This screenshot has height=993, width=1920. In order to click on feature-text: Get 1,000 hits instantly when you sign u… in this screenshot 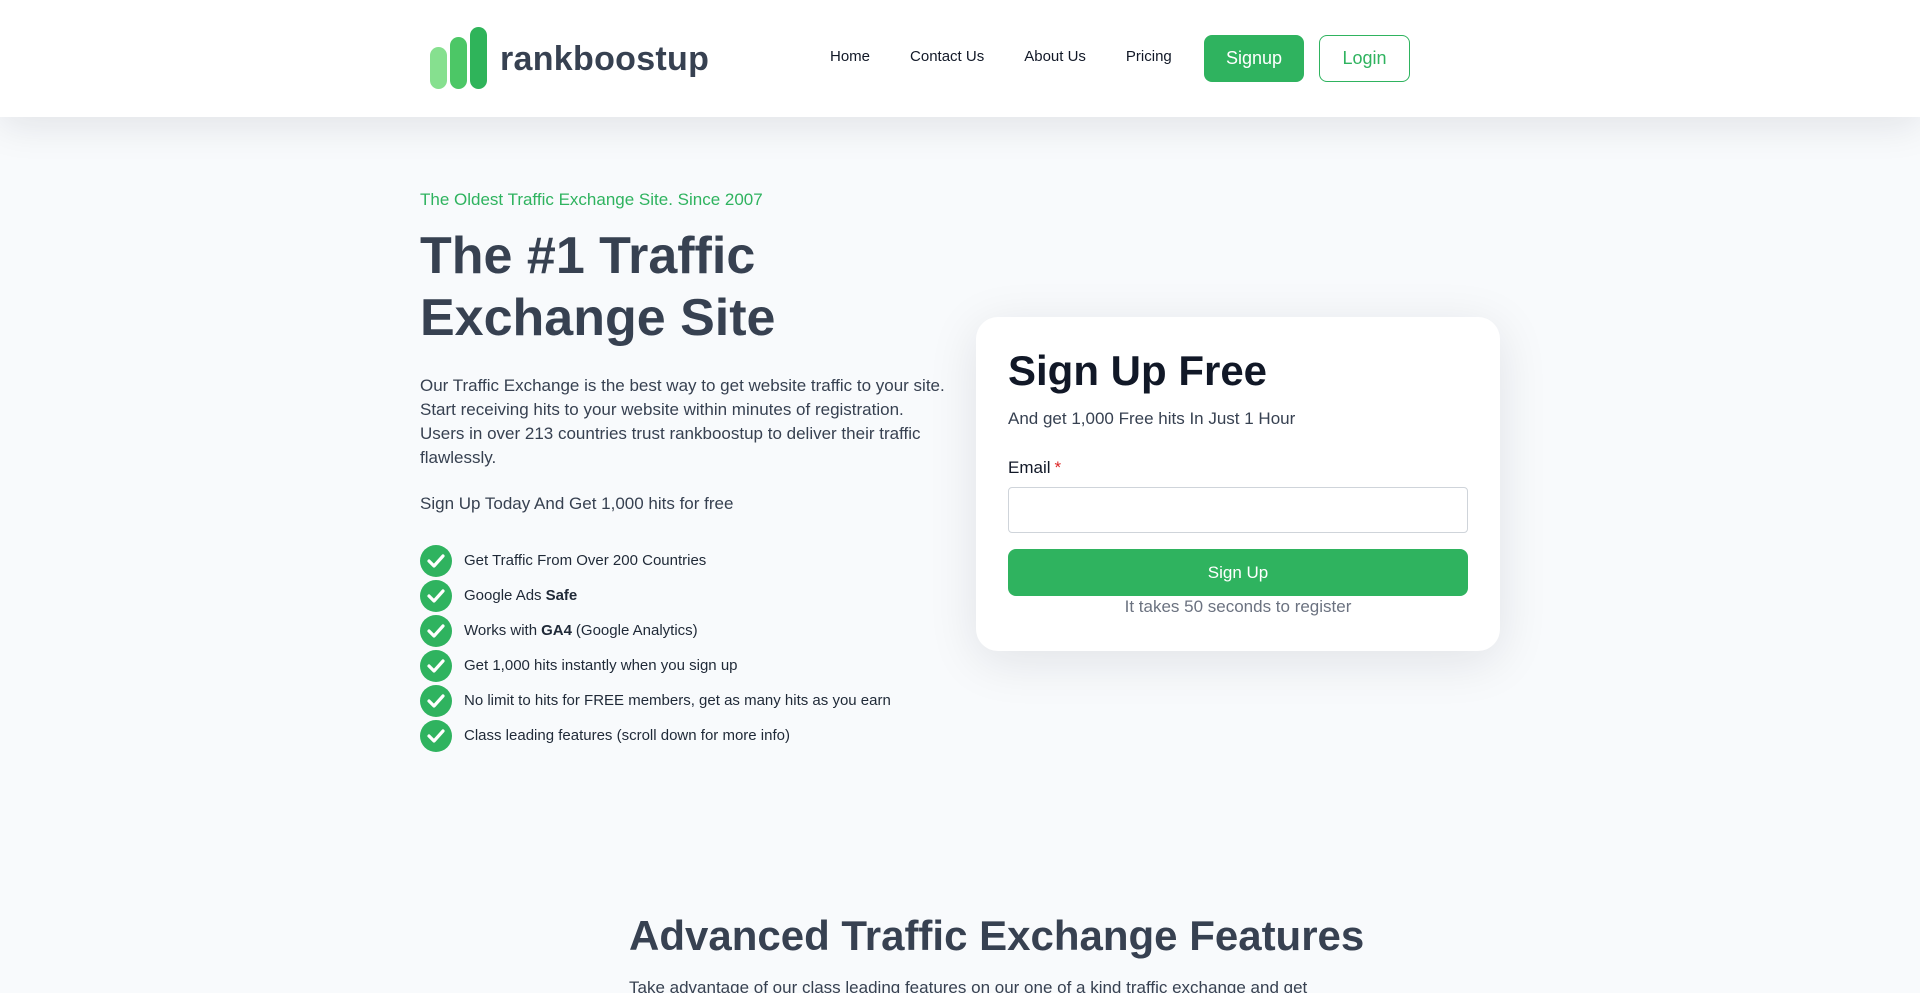, I will do `click(601, 665)`.